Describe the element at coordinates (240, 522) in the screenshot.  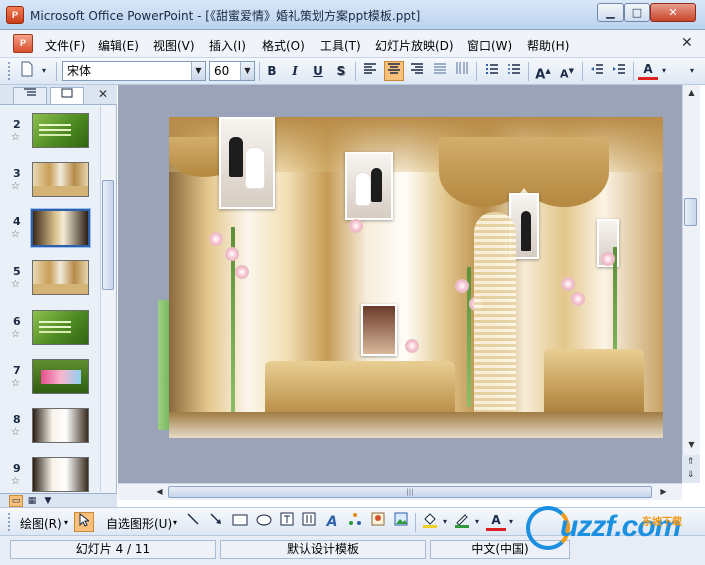
I see `rectangle-tool-icon` at that location.